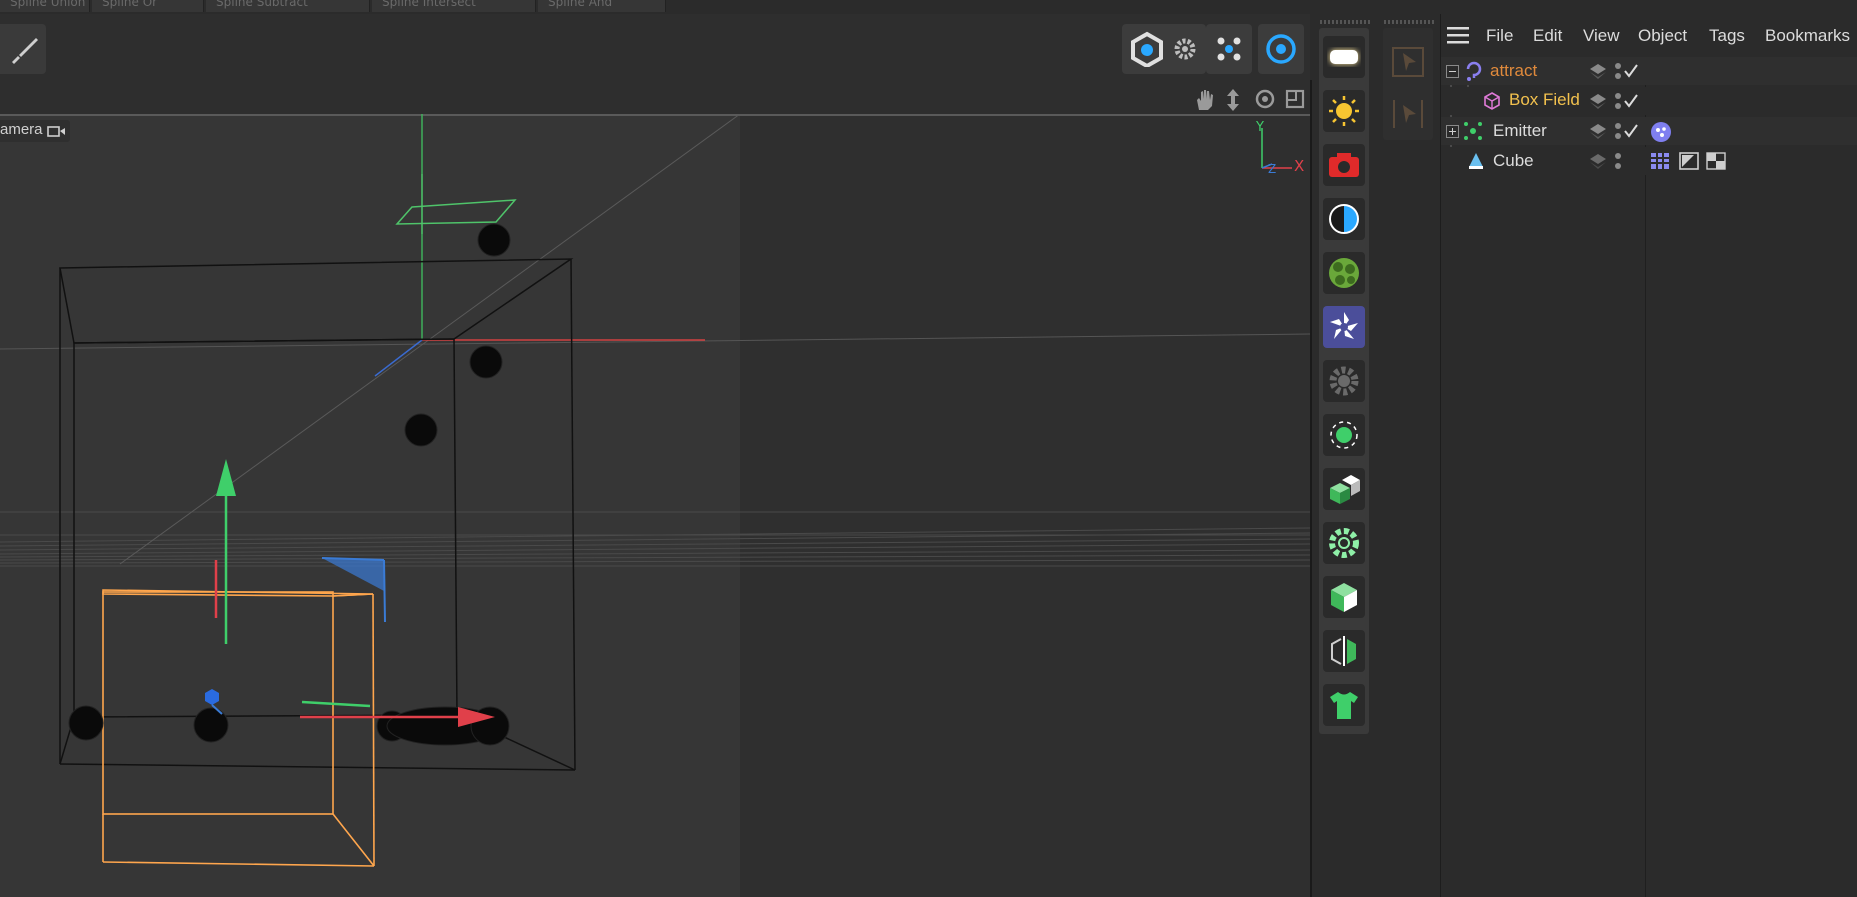 Image resolution: width=1857 pixels, height=897 pixels. What do you see at coordinates (1458, 37) in the screenshot?
I see `hamburger-menu-icon` at bounding box center [1458, 37].